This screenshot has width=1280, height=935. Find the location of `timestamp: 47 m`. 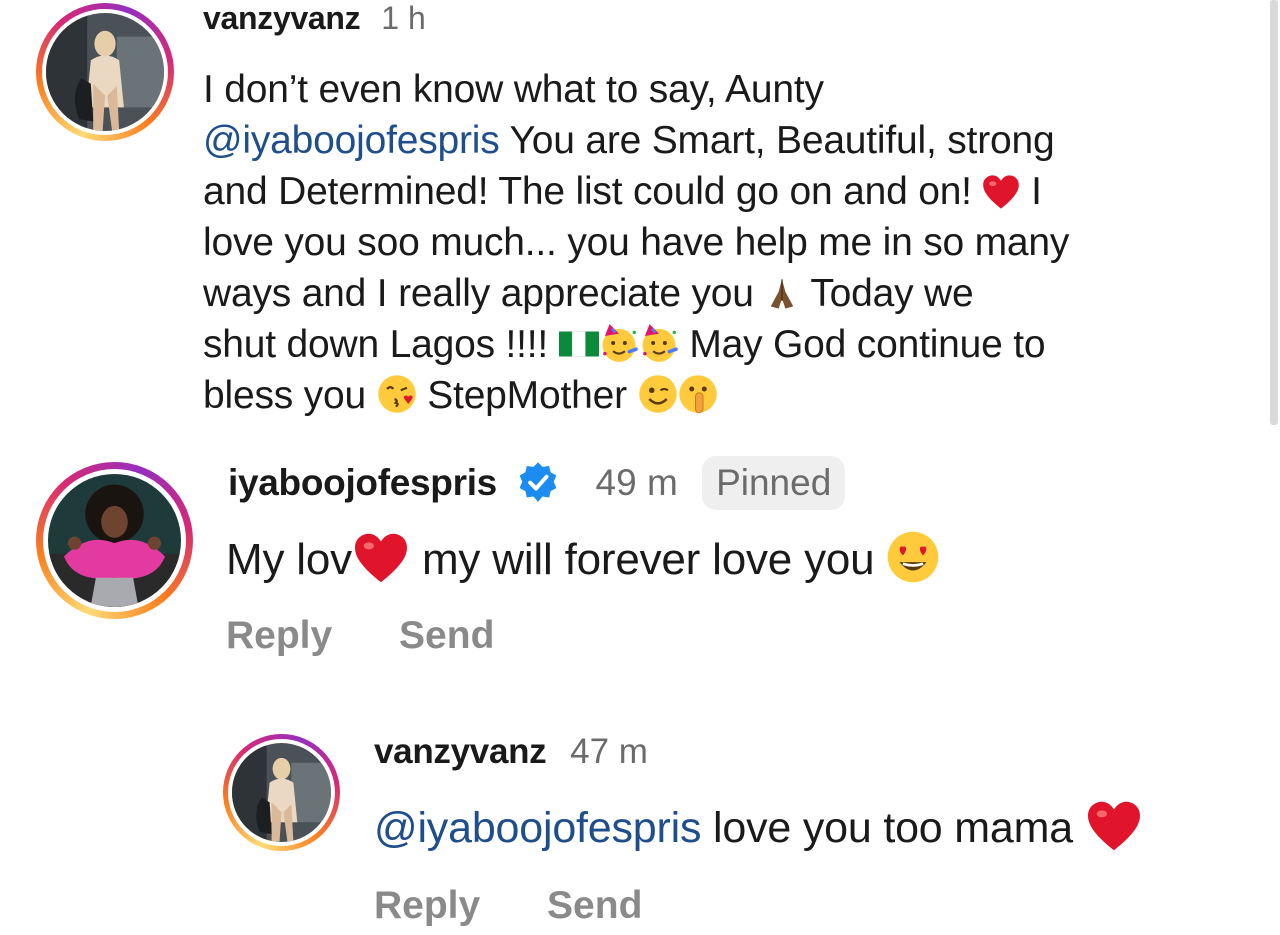

timestamp: 47 m is located at coordinates (609, 751).